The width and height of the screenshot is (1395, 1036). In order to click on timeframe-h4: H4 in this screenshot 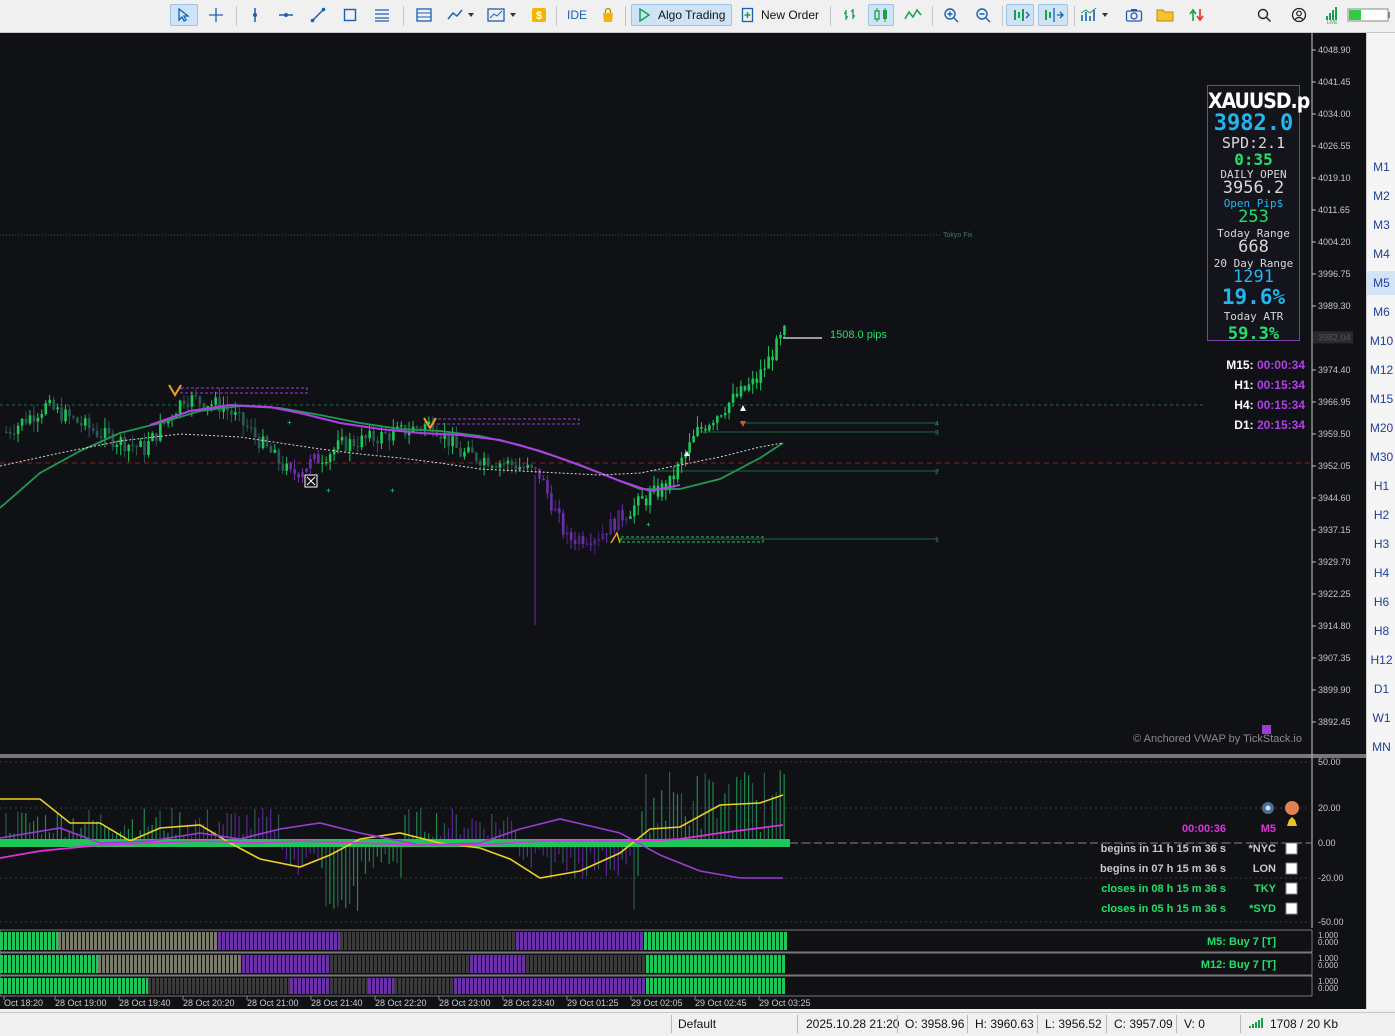, I will do `click(1381, 573)`.